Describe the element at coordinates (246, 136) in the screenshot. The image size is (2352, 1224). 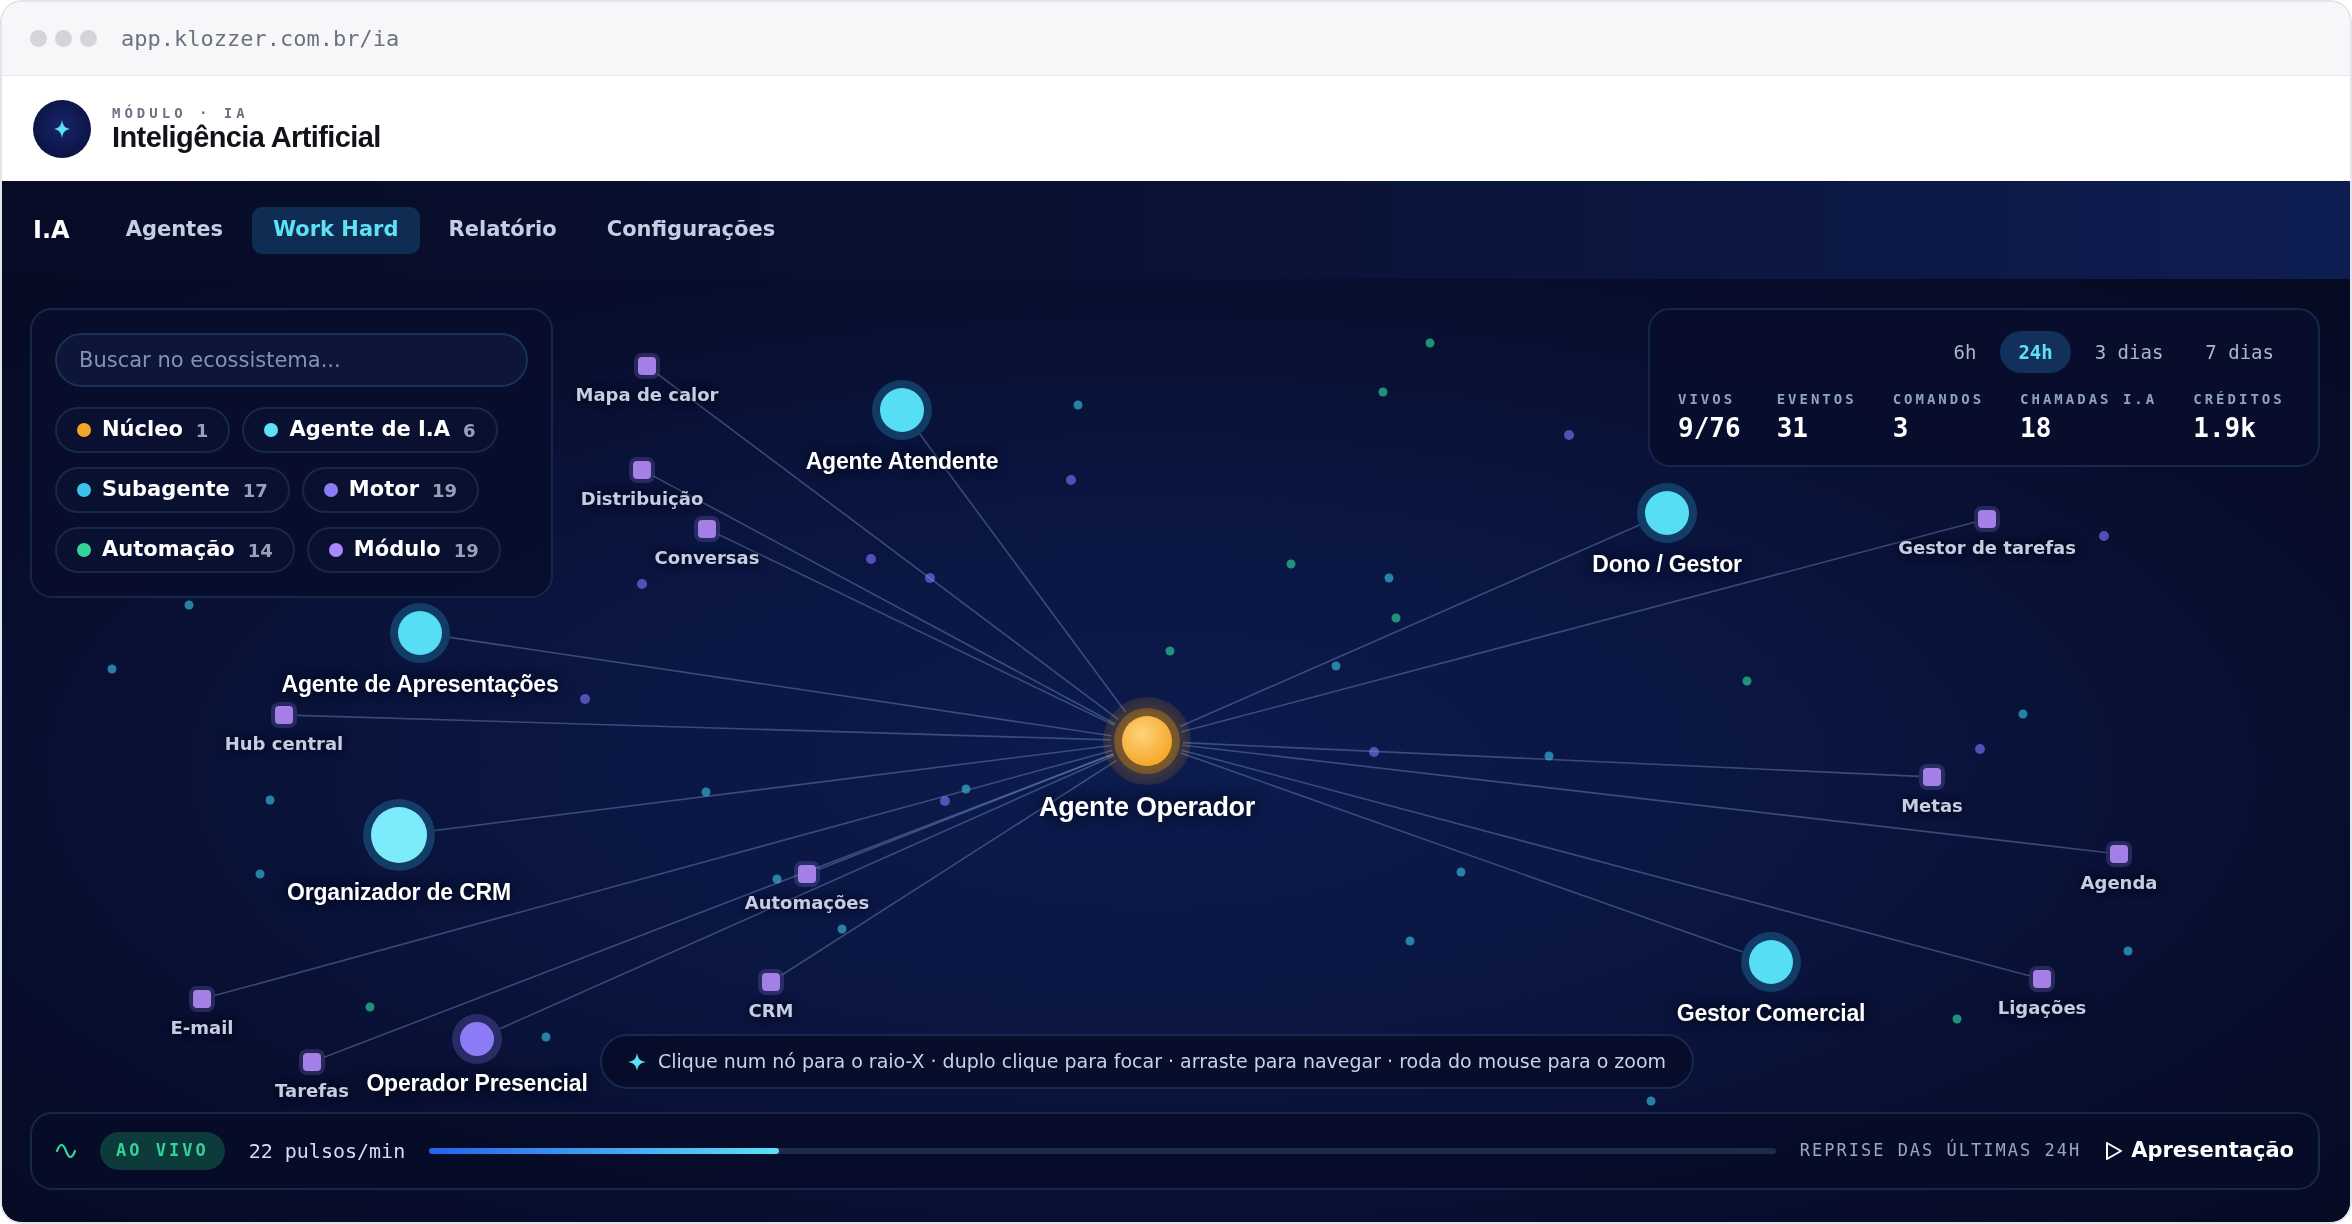
I see `page-title: Inteligência Artificial` at that location.